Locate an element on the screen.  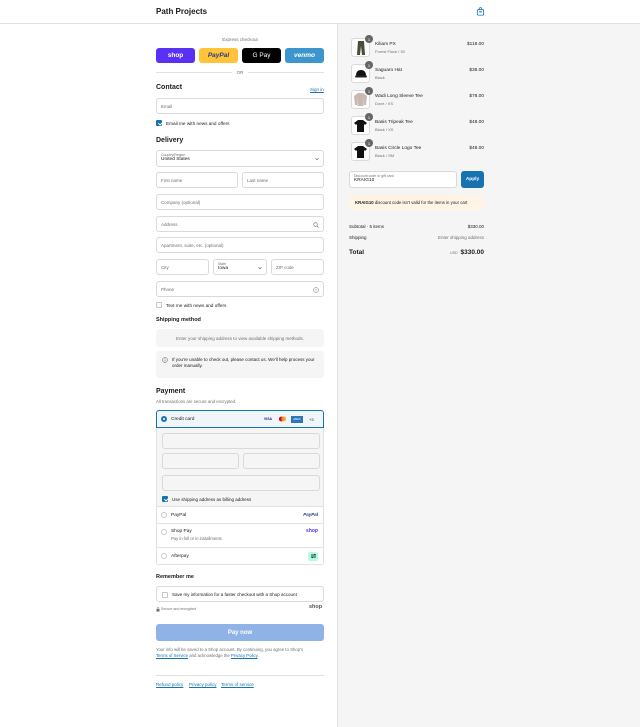
privacy-policy-footer-link: Privacy policy is located at coordinates (203, 684).